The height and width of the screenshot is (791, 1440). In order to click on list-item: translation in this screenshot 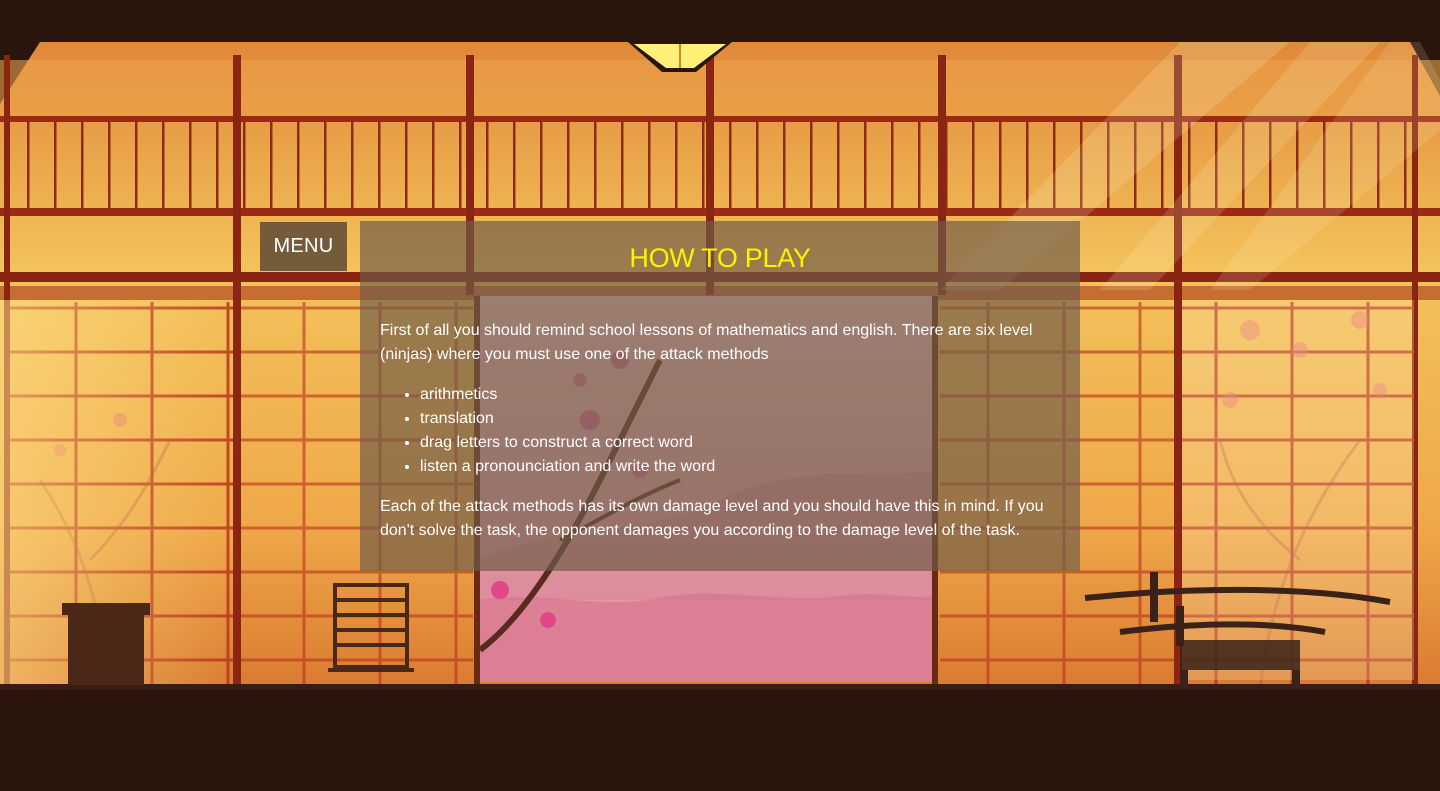, I will do `click(740, 419)`.